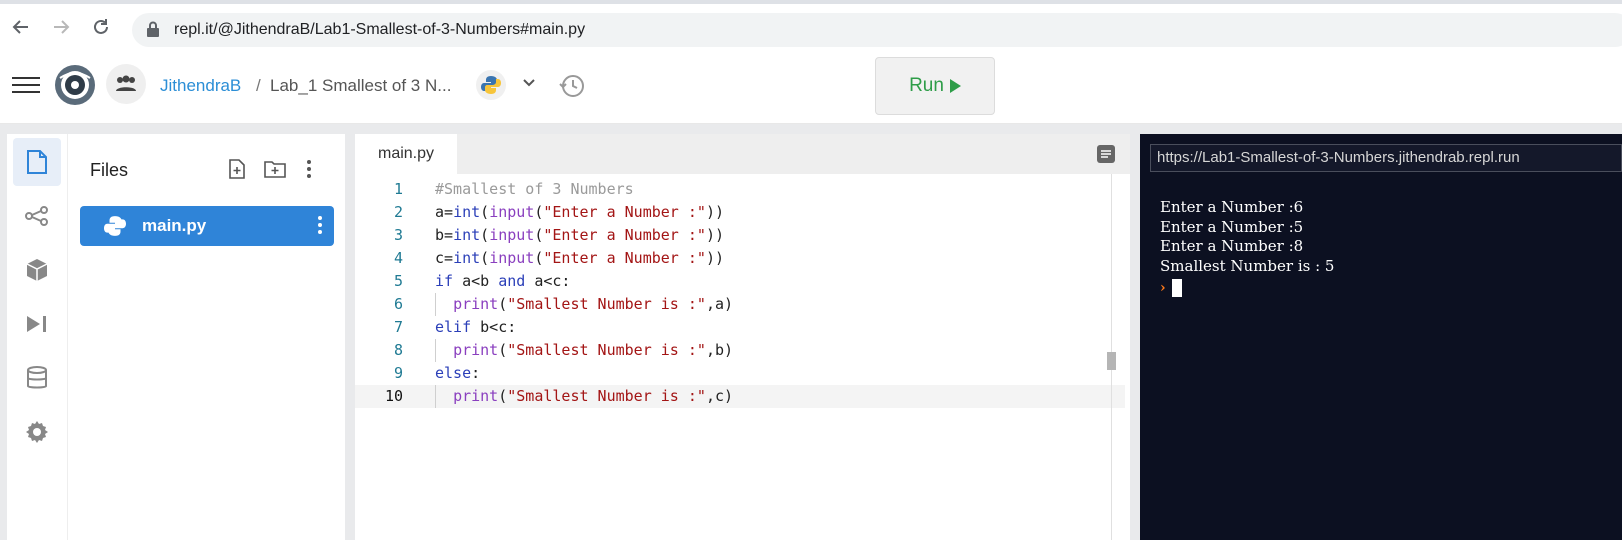  I want to click on sidebar-item-database, so click(37, 378).